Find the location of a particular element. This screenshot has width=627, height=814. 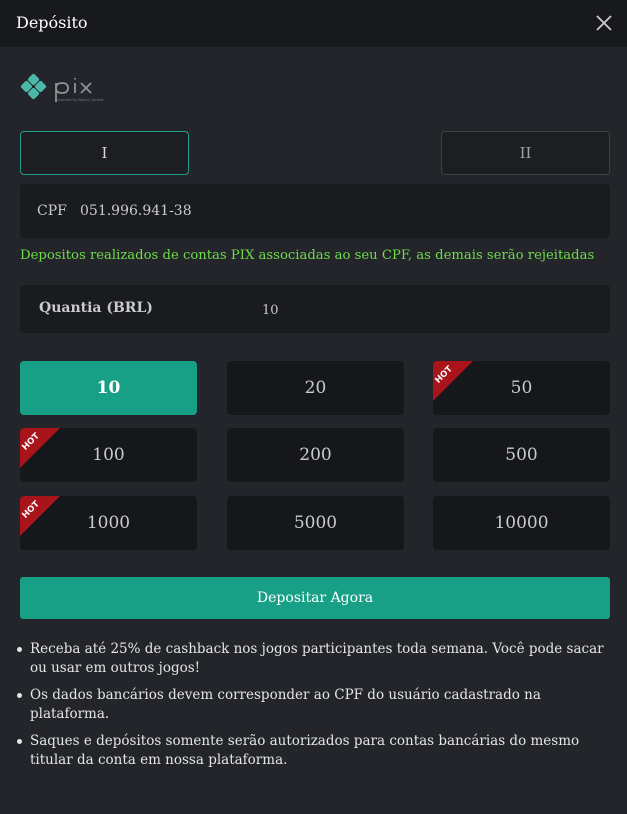

amount-field: Quantia (BRL) is located at coordinates (315, 309).